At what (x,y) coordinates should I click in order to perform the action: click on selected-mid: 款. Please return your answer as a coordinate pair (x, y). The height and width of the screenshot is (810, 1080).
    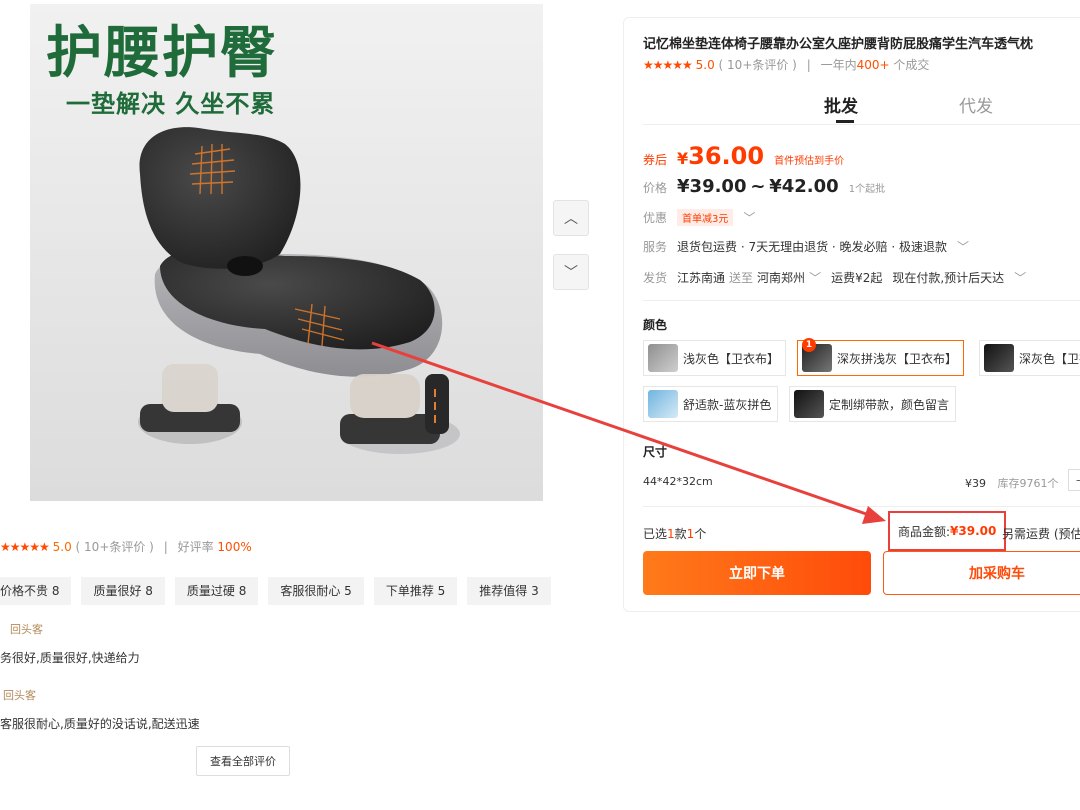
    Looking at the image, I should click on (680, 534).